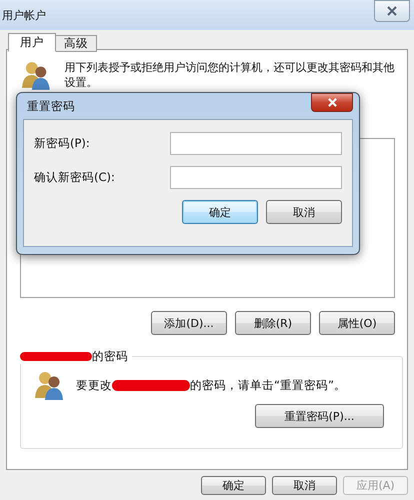  I want to click on tab: 高级, so click(76, 43).